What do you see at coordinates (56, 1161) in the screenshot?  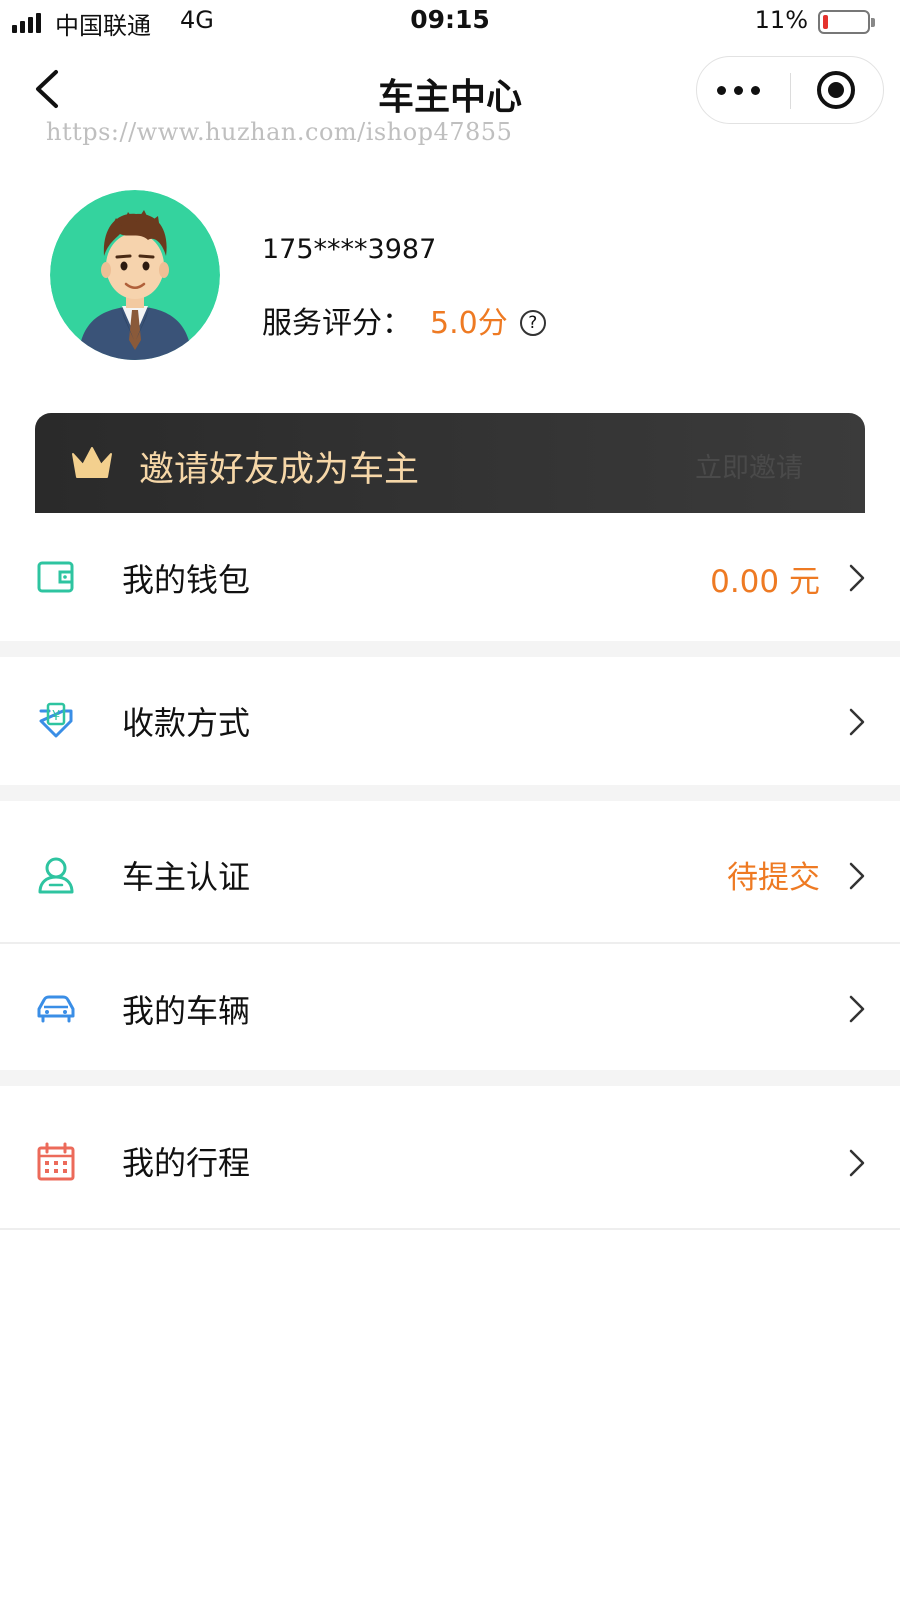 I see `calendar-icon` at bounding box center [56, 1161].